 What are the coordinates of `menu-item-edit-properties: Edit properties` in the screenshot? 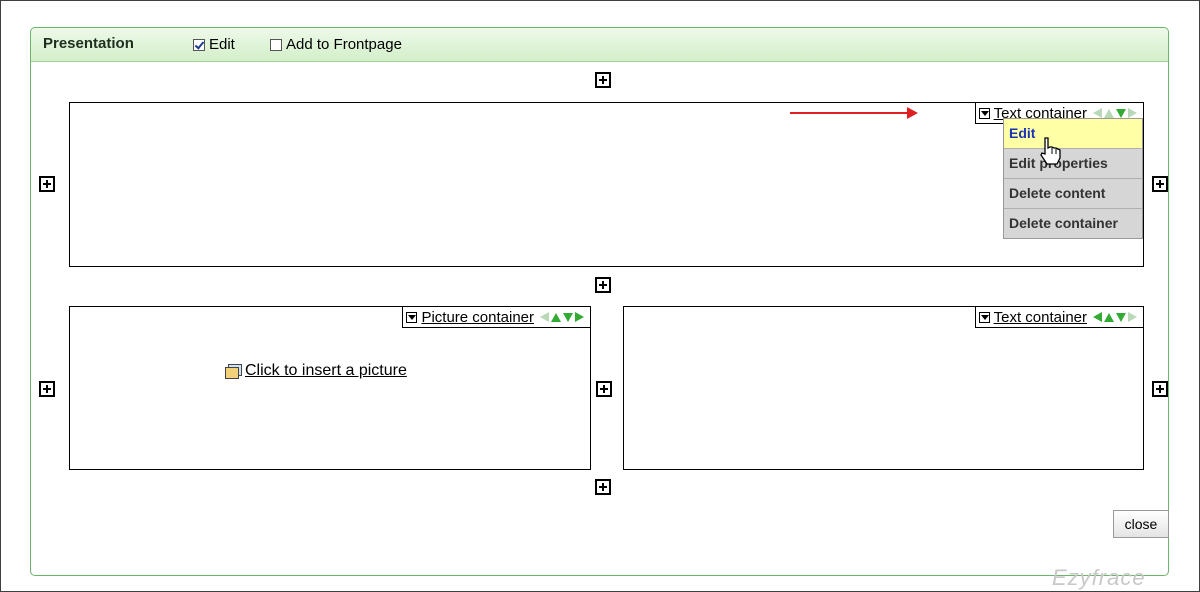 It's located at (1073, 163).